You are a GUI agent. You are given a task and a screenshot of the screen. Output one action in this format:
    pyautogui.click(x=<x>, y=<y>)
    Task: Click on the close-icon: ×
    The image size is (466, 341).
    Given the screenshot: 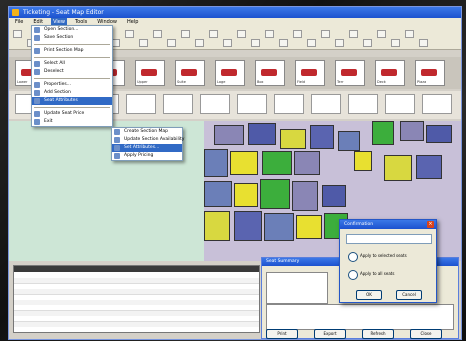 What is the action you would take?
    pyautogui.click(x=430, y=224)
    